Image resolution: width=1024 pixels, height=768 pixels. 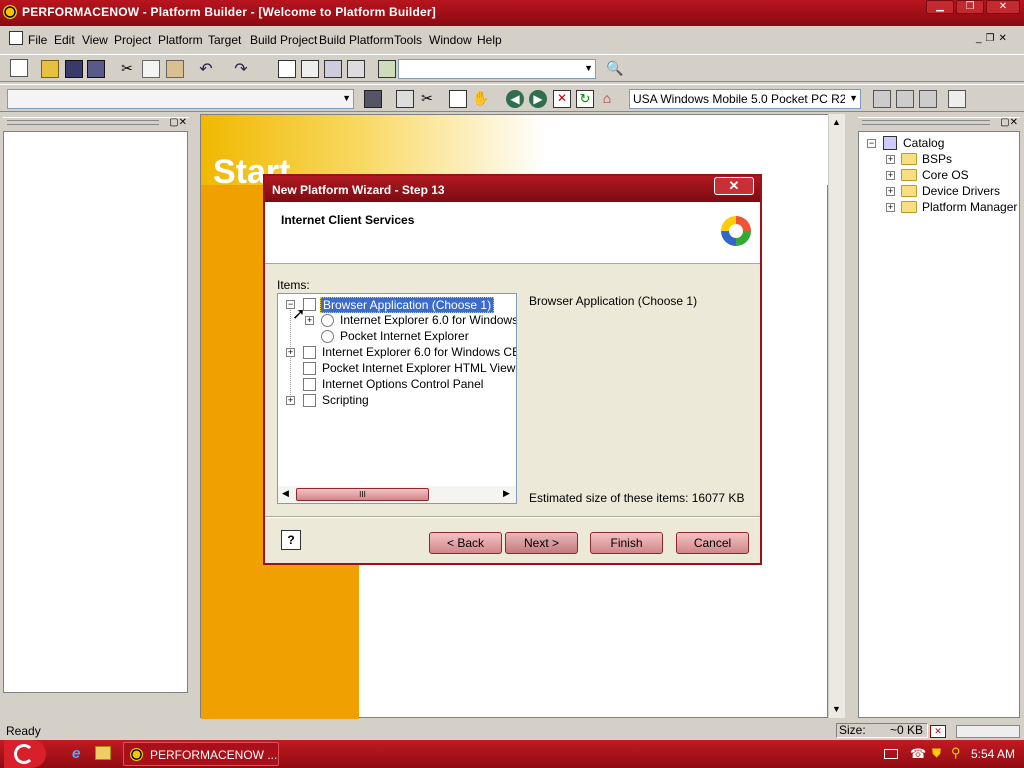 I want to click on menu-edit: Edit, so click(x=64, y=40).